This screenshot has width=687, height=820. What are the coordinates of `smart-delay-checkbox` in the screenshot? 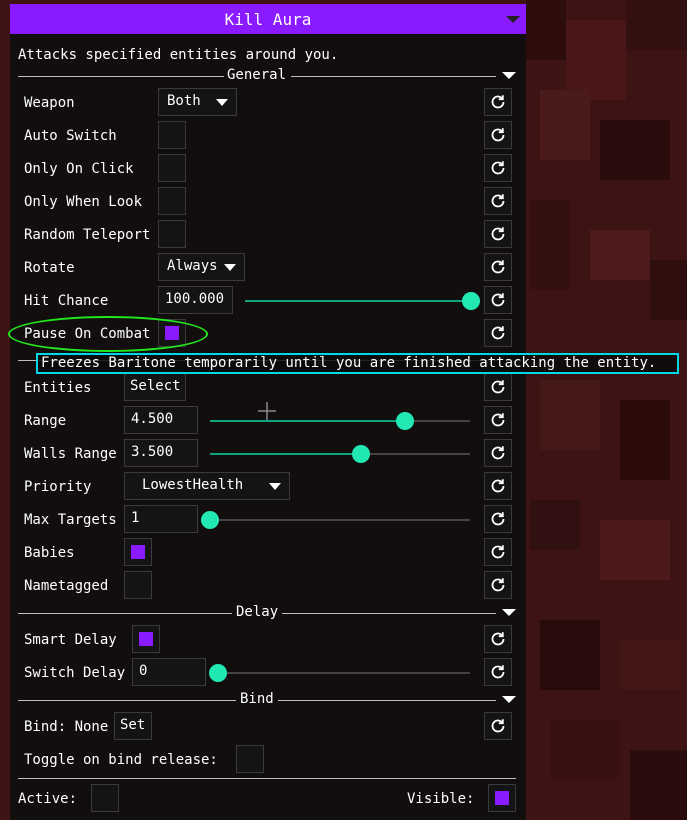 It's located at (146, 639).